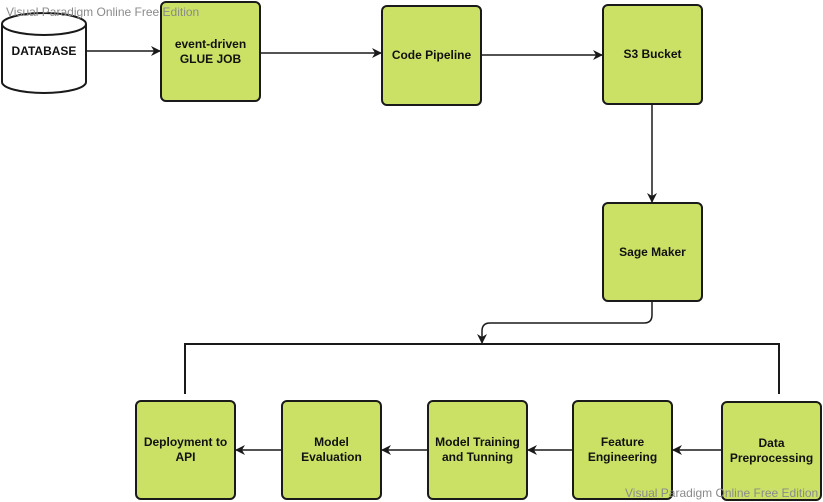 This screenshot has height=502, width=823. I want to click on edge-sagemaker-group, so click(565, 323).